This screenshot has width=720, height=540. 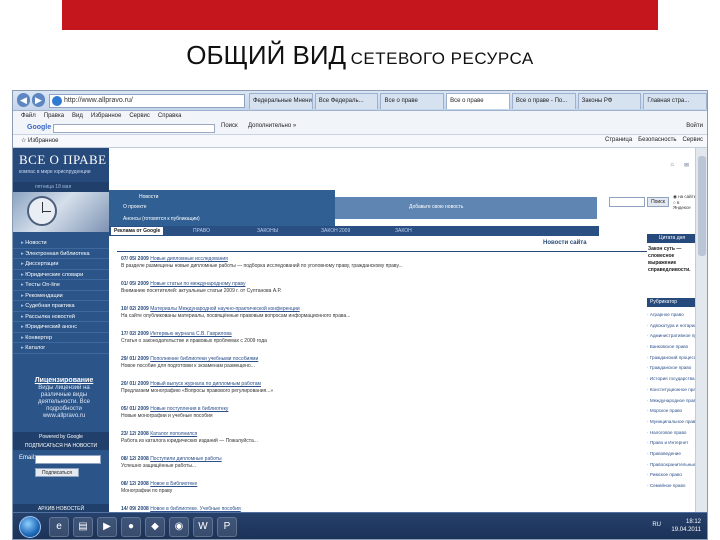 I want to click on add-news-link: Добавьте свою новость, so click(x=436, y=207).